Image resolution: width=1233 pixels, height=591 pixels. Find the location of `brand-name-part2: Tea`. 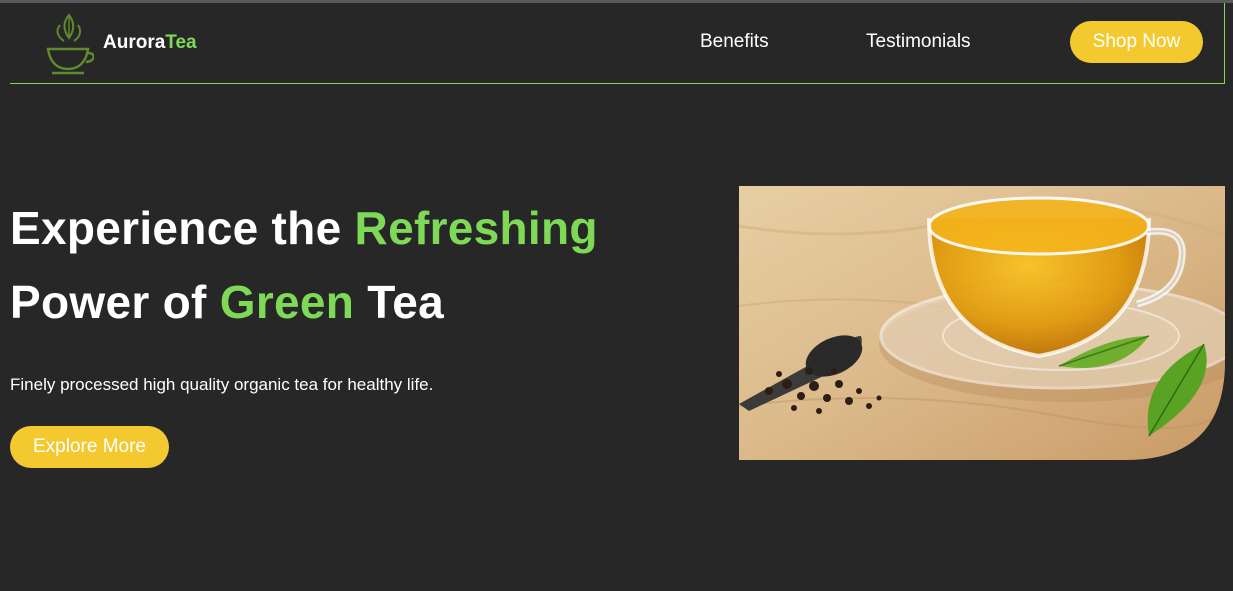

brand-name-part2: Tea is located at coordinates (181, 42).